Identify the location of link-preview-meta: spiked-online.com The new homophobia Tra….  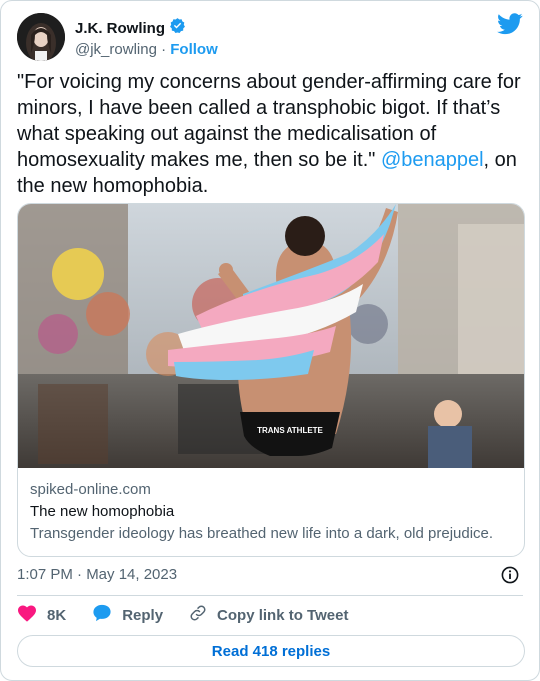
(271, 512).